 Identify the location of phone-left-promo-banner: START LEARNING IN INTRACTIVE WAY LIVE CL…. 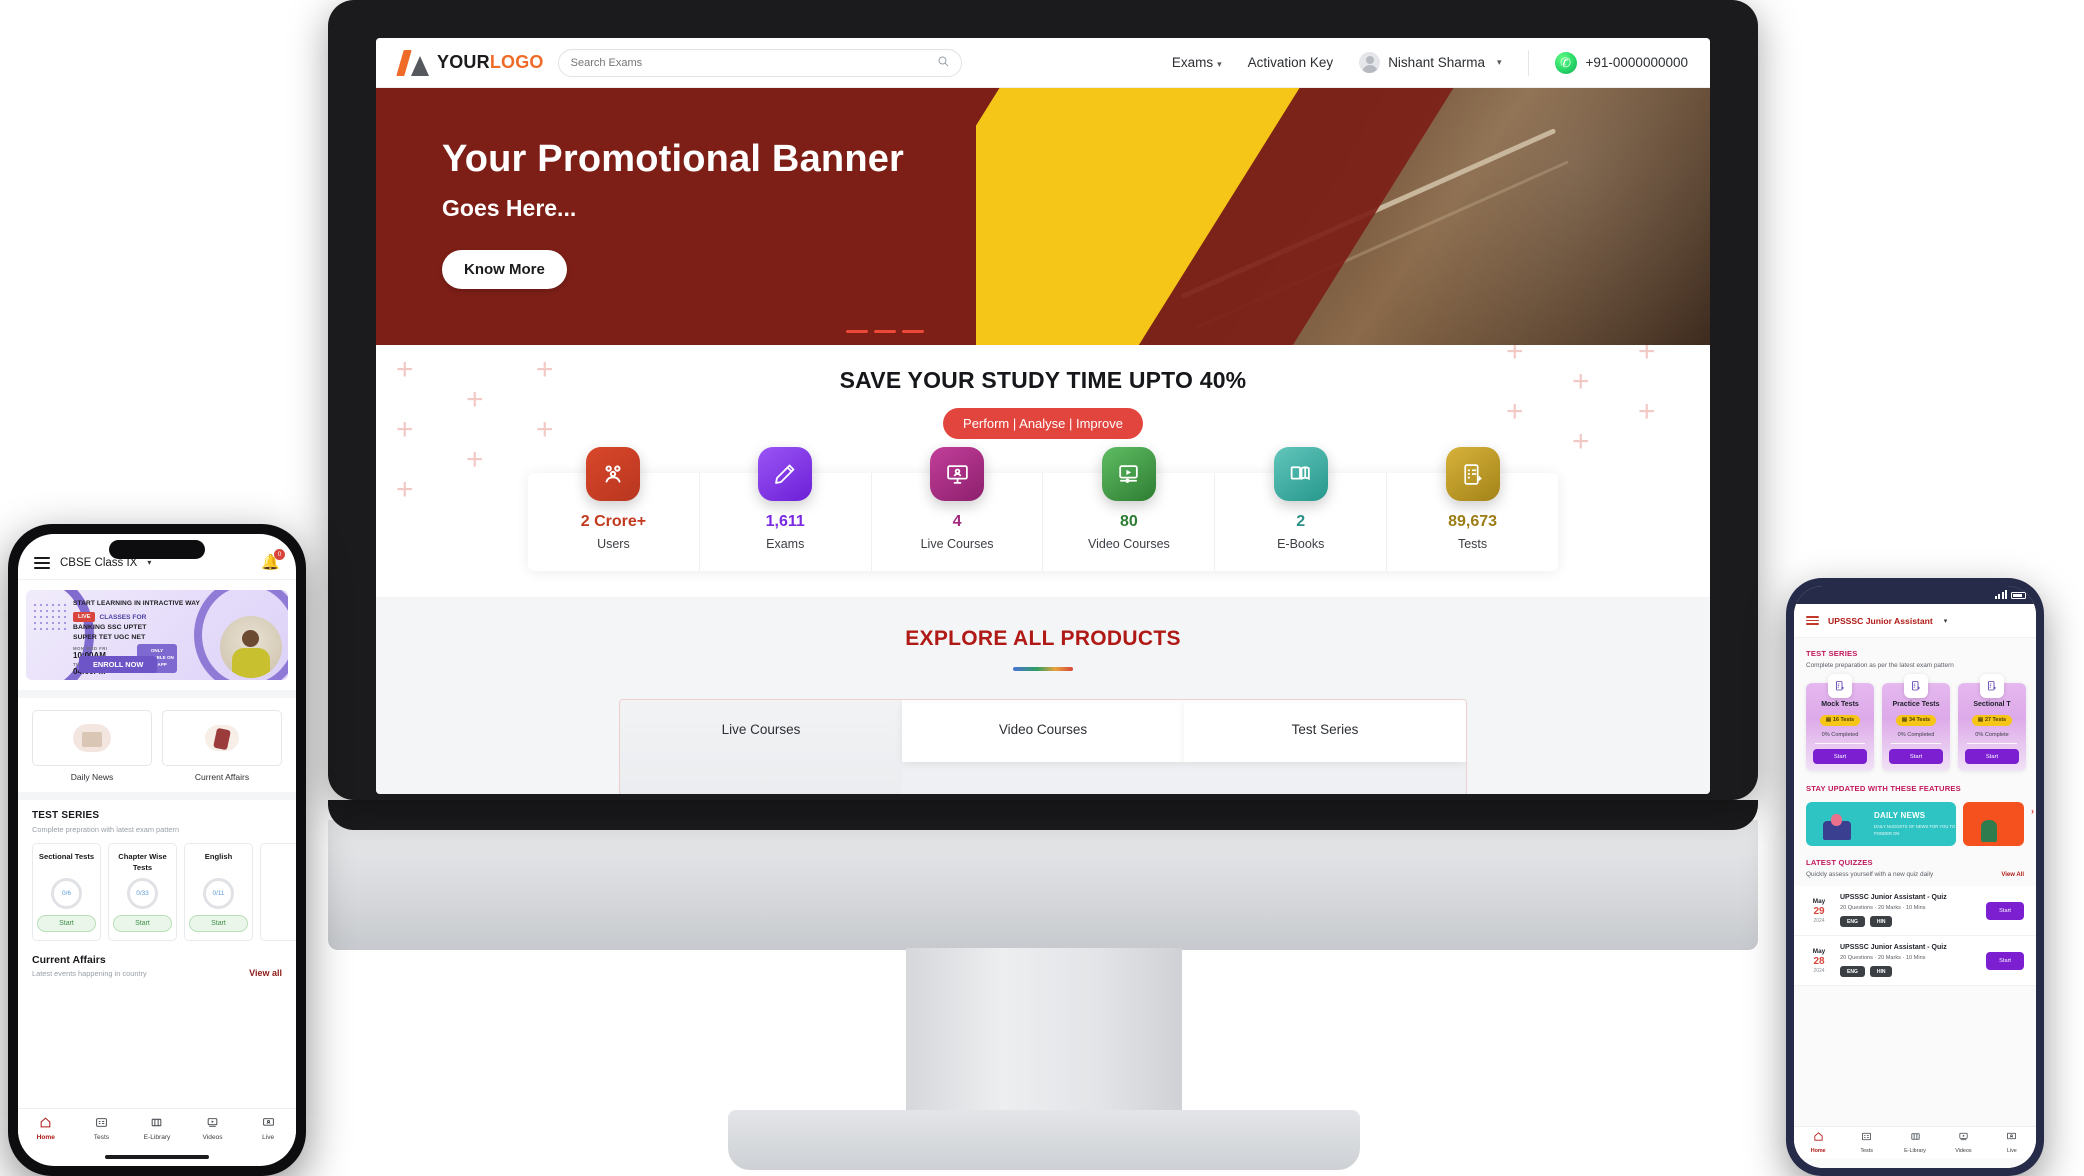
(157, 635).